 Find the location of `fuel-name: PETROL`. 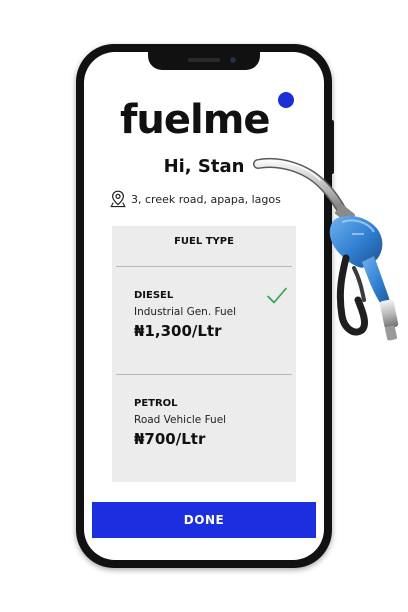

fuel-name: PETROL is located at coordinates (156, 403).